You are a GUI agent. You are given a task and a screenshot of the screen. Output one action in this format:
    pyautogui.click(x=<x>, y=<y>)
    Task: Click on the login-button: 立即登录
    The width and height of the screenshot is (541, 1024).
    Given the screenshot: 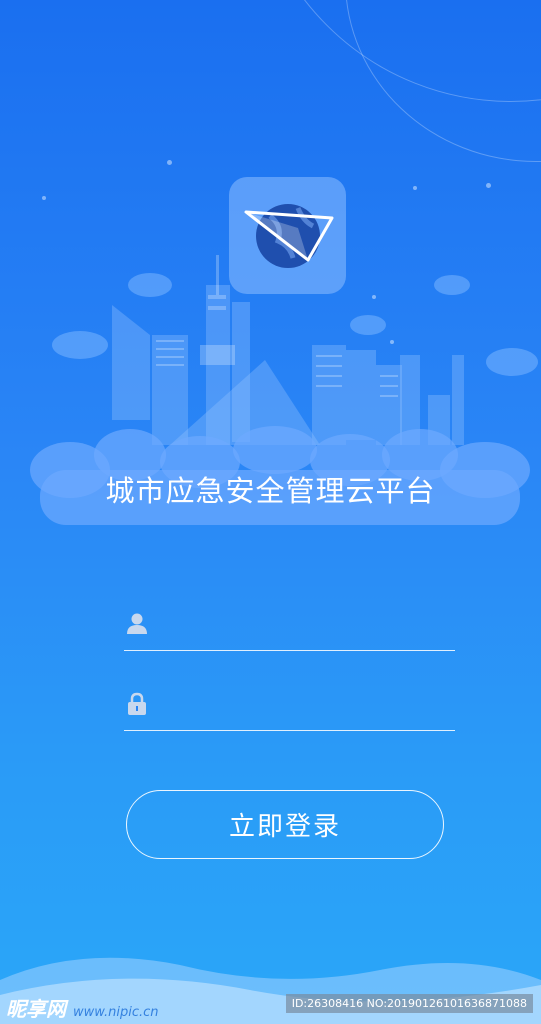 What is the action you would take?
    pyautogui.click(x=285, y=824)
    